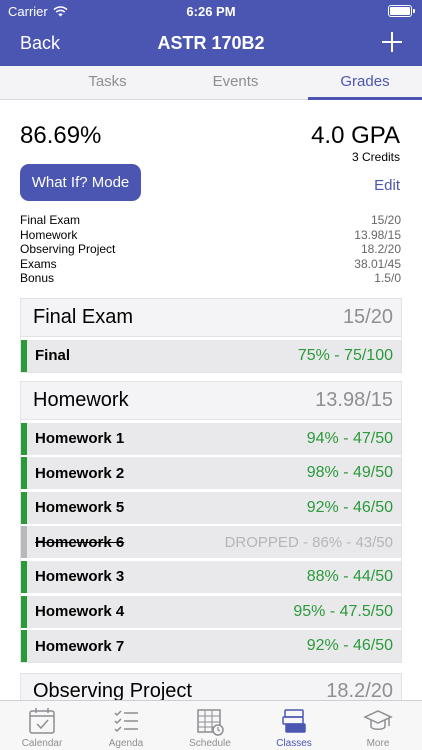  Describe the element at coordinates (126, 743) in the screenshot. I see `tabbar-label: Agenda` at that location.